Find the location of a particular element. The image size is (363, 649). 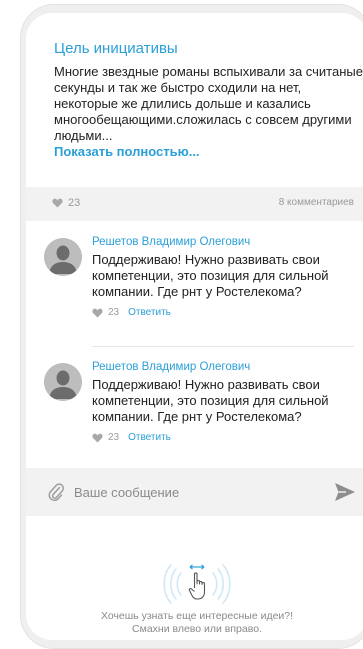

stats-bar: 23 8 комментариев is located at coordinates (194, 204).